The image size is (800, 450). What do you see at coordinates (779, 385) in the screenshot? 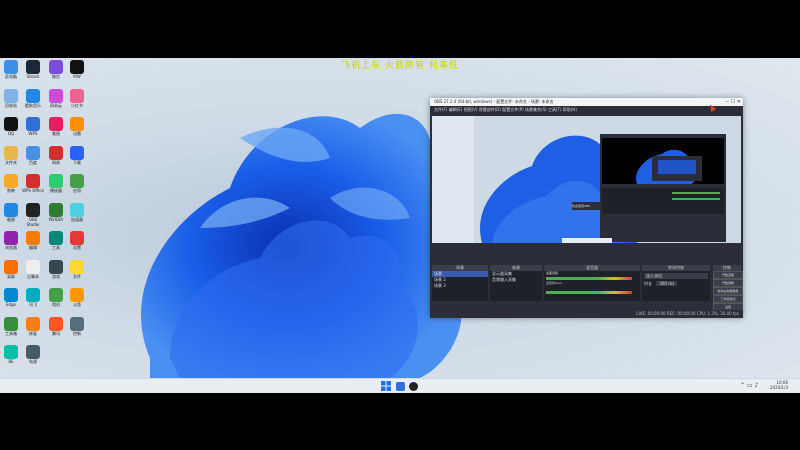
I see `clock: 10:06 2024/1/3` at bounding box center [779, 385].